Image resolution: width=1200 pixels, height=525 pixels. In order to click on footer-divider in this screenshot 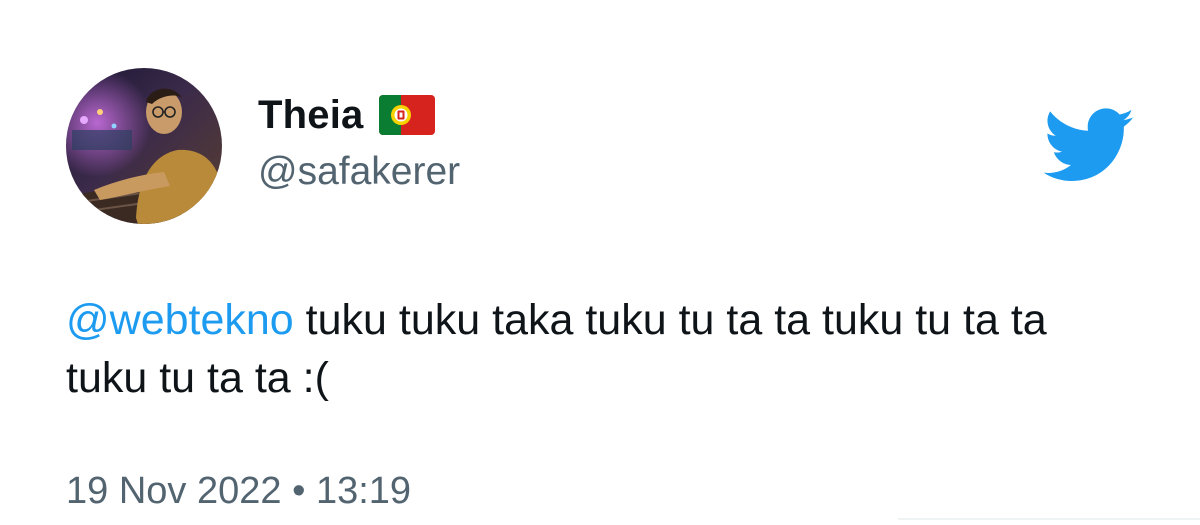, I will do `click(1049, 519)`.